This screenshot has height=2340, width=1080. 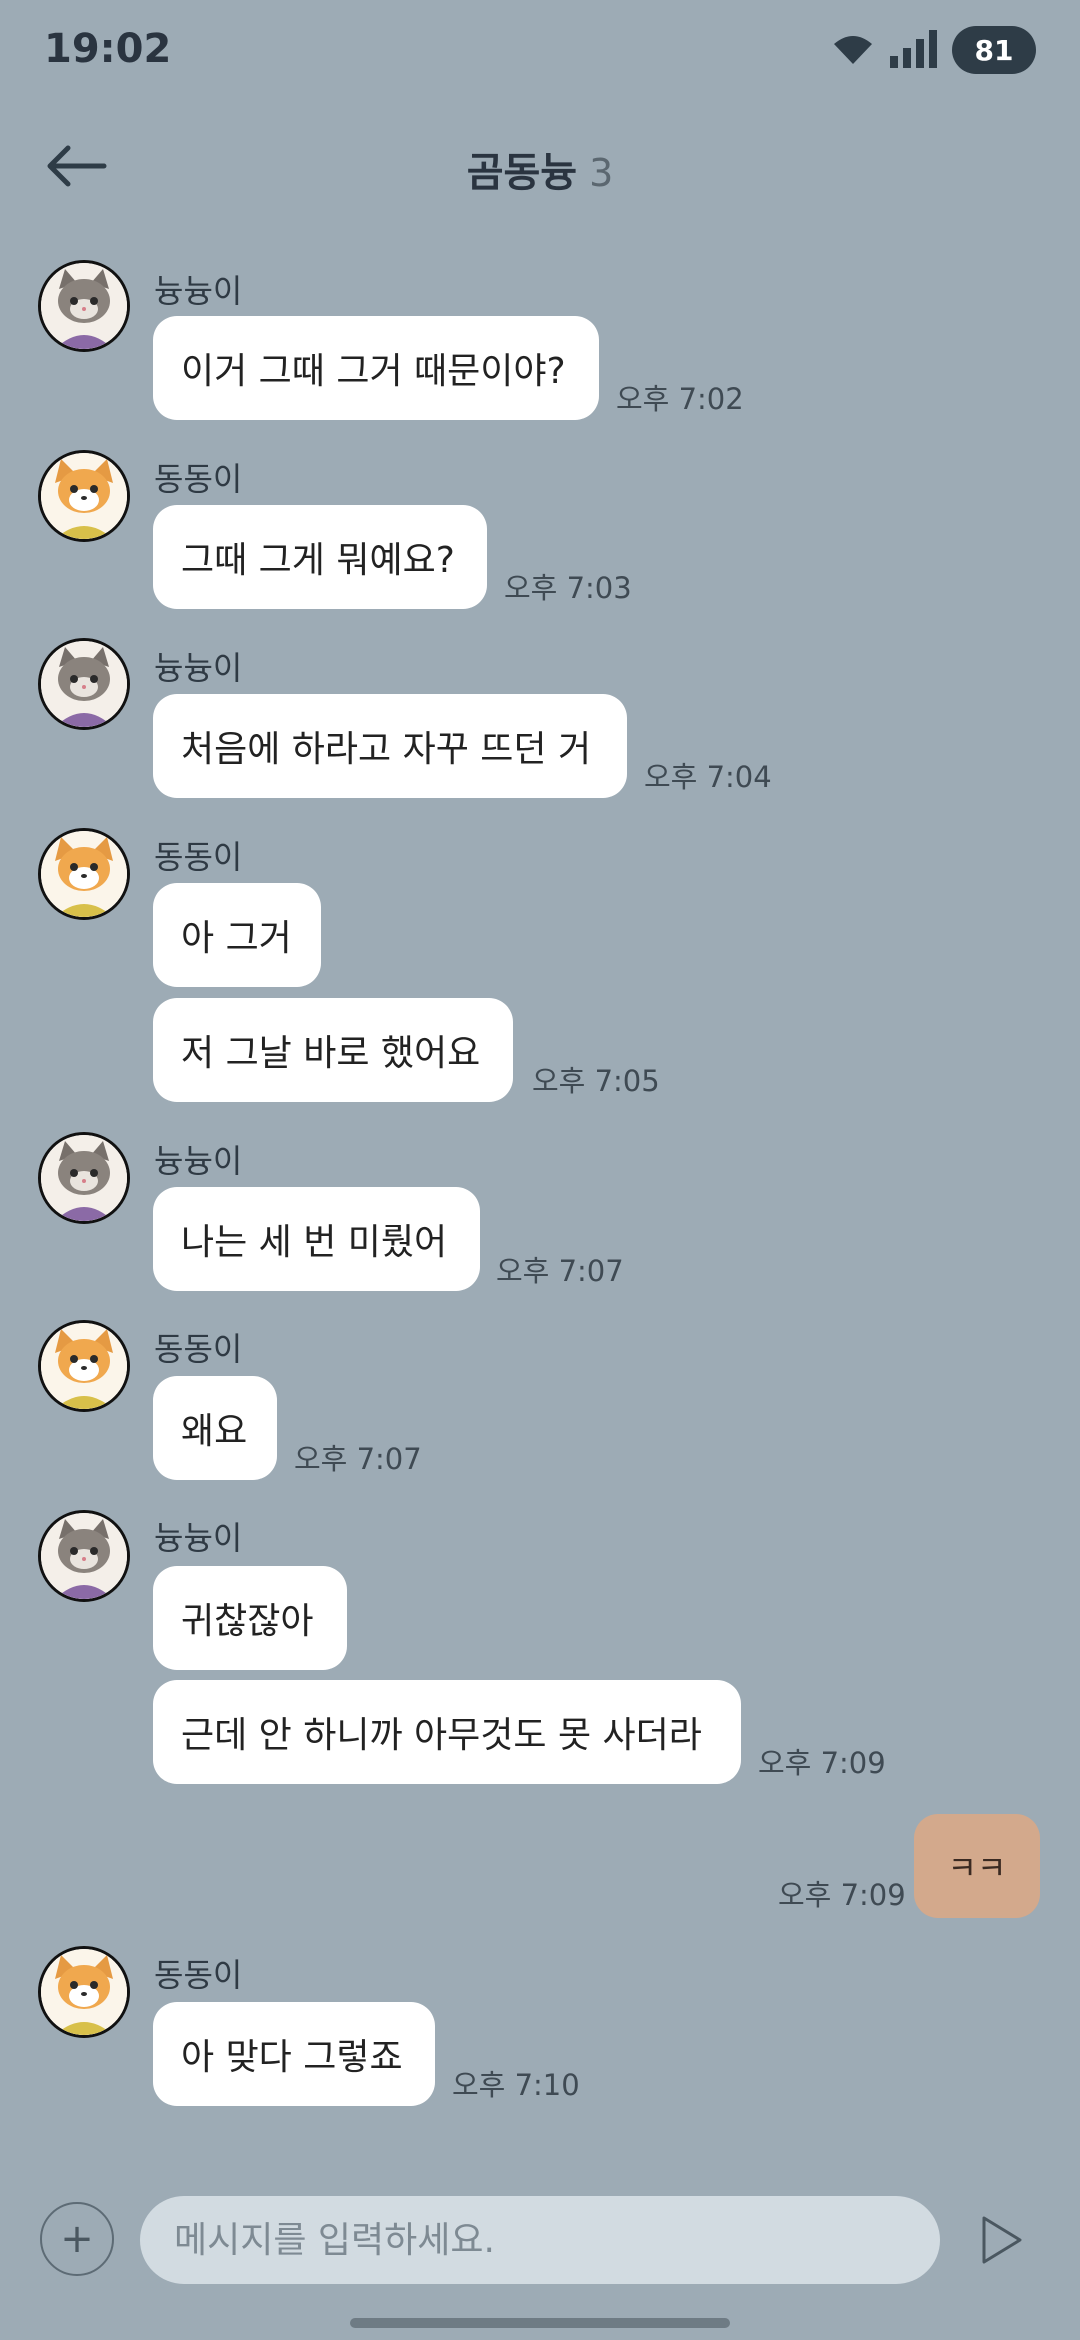 What do you see at coordinates (77, 2239) in the screenshot?
I see `plus-icon: +` at bounding box center [77, 2239].